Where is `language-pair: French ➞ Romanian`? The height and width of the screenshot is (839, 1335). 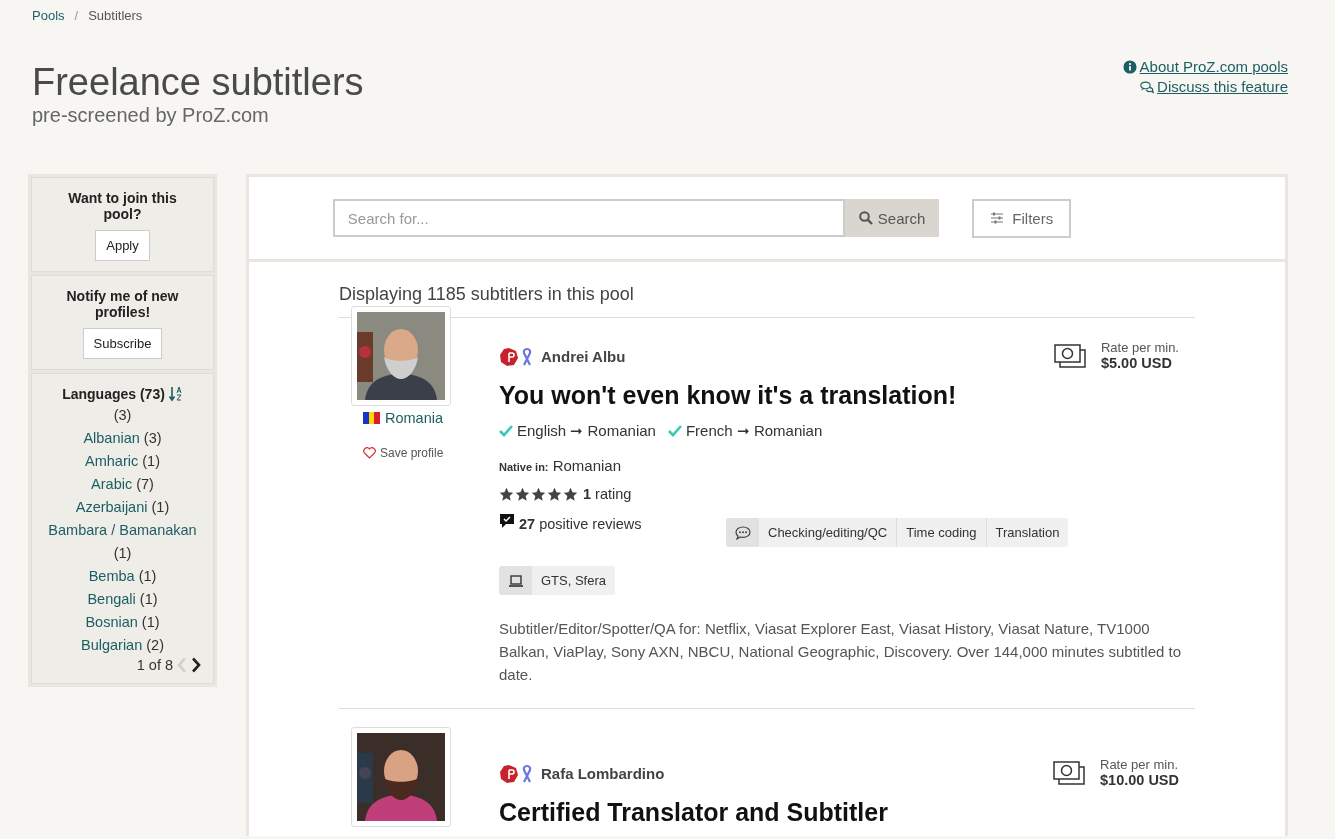
language-pair: French ➞ Romanian is located at coordinates (754, 431).